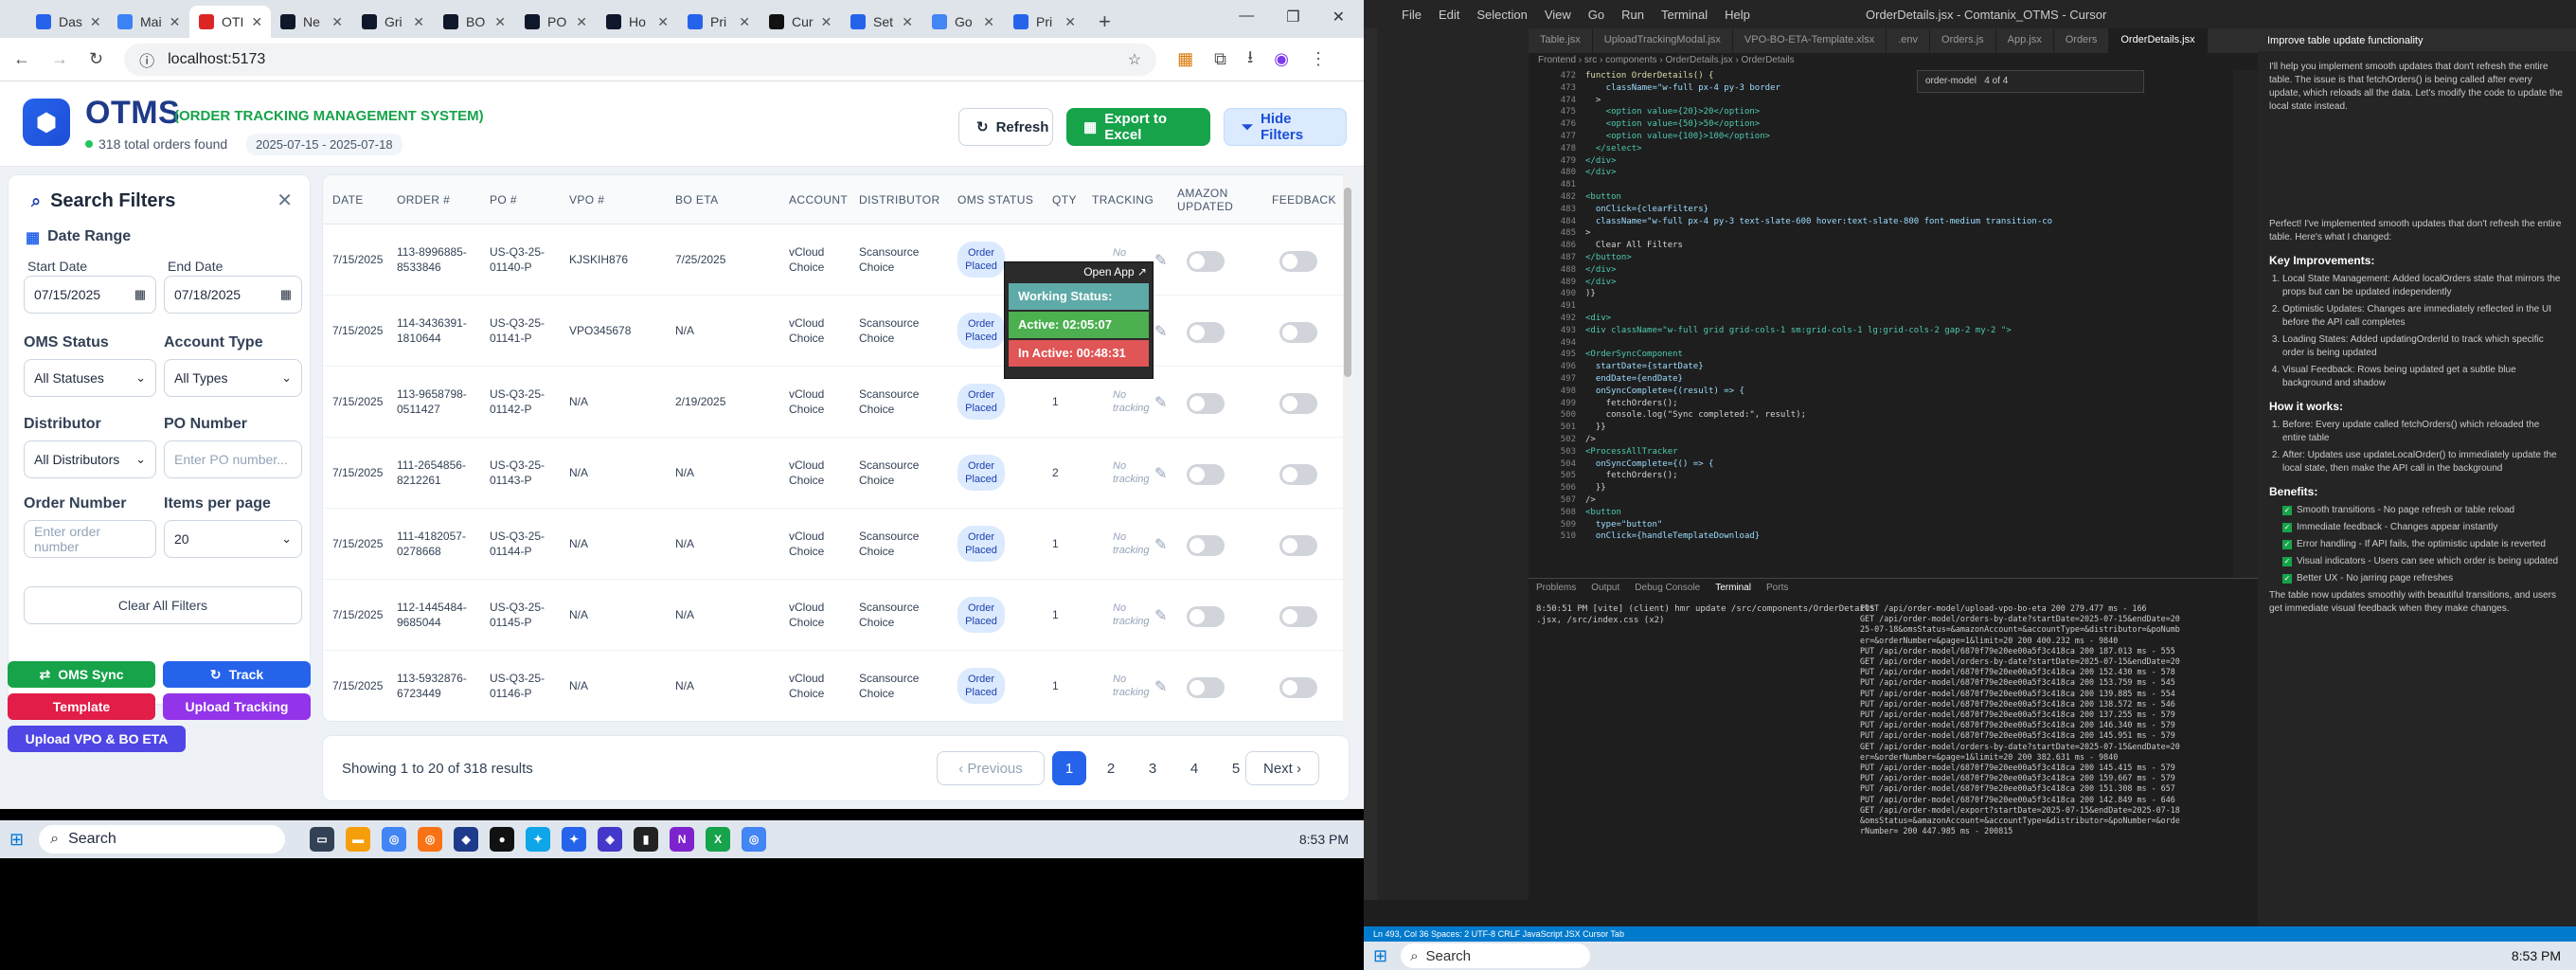 This screenshot has width=2576, height=970. Describe the element at coordinates (800, 22) in the screenshot. I see `browser-tab: Cur ✕` at that location.